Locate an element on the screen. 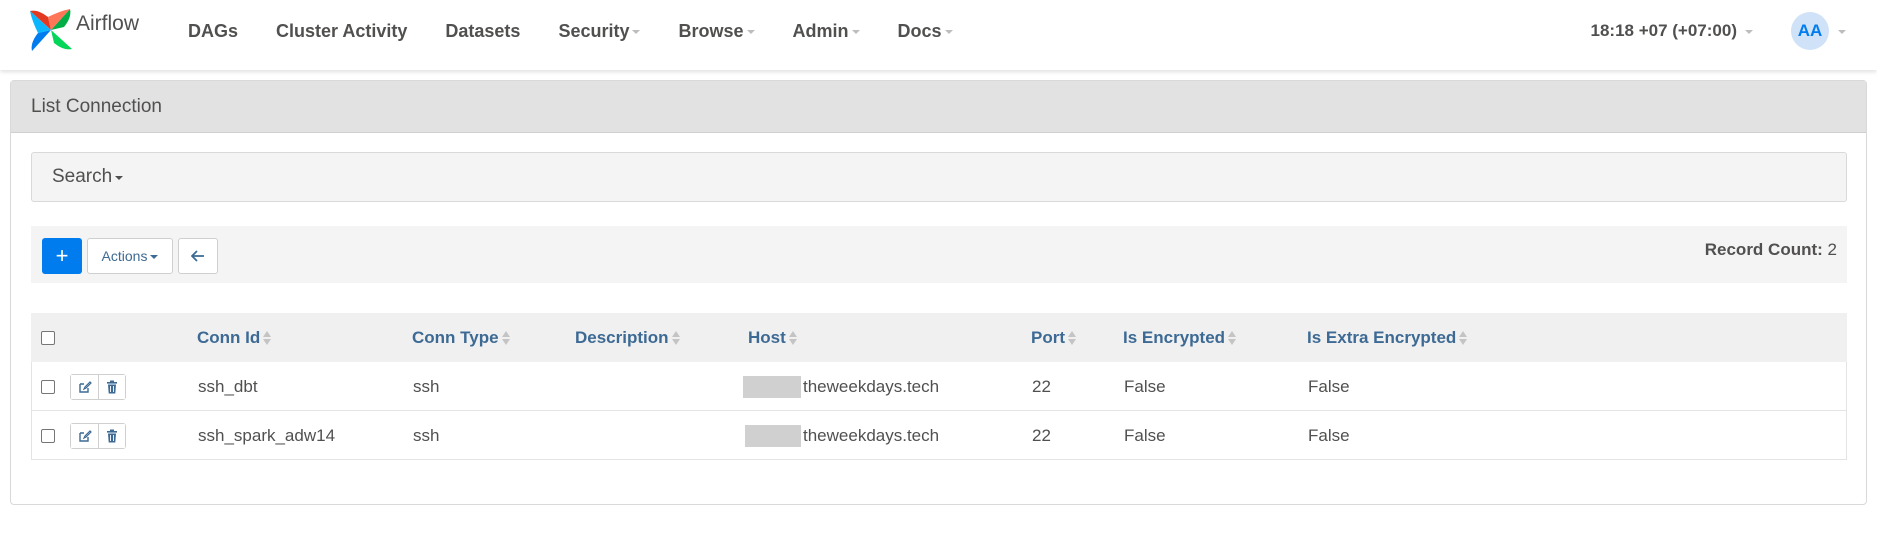 The image size is (1877, 556). nav-docs-dropdown: Docs is located at coordinates (925, 31).